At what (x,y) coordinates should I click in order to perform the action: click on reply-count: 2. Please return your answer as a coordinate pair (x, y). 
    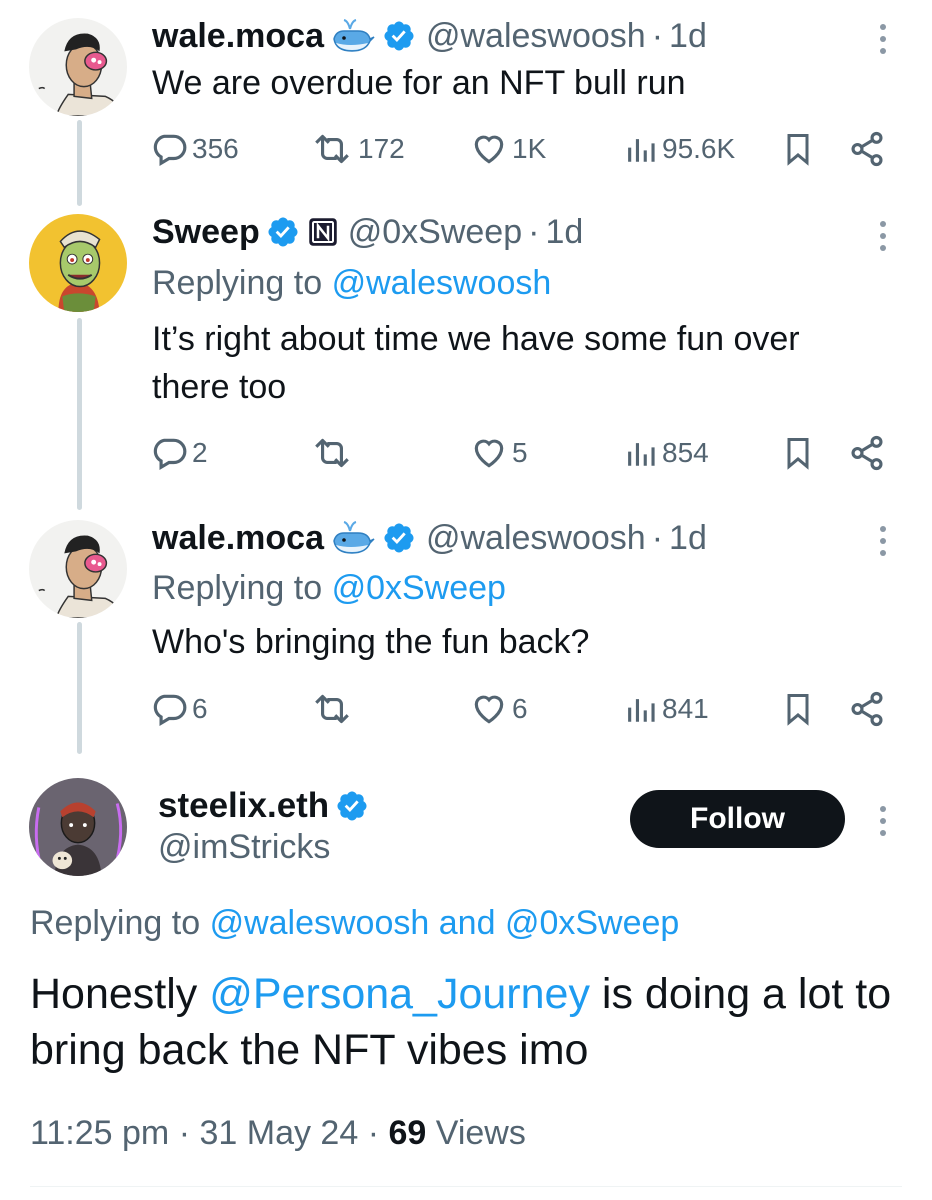
    Looking at the image, I should click on (200, 452).